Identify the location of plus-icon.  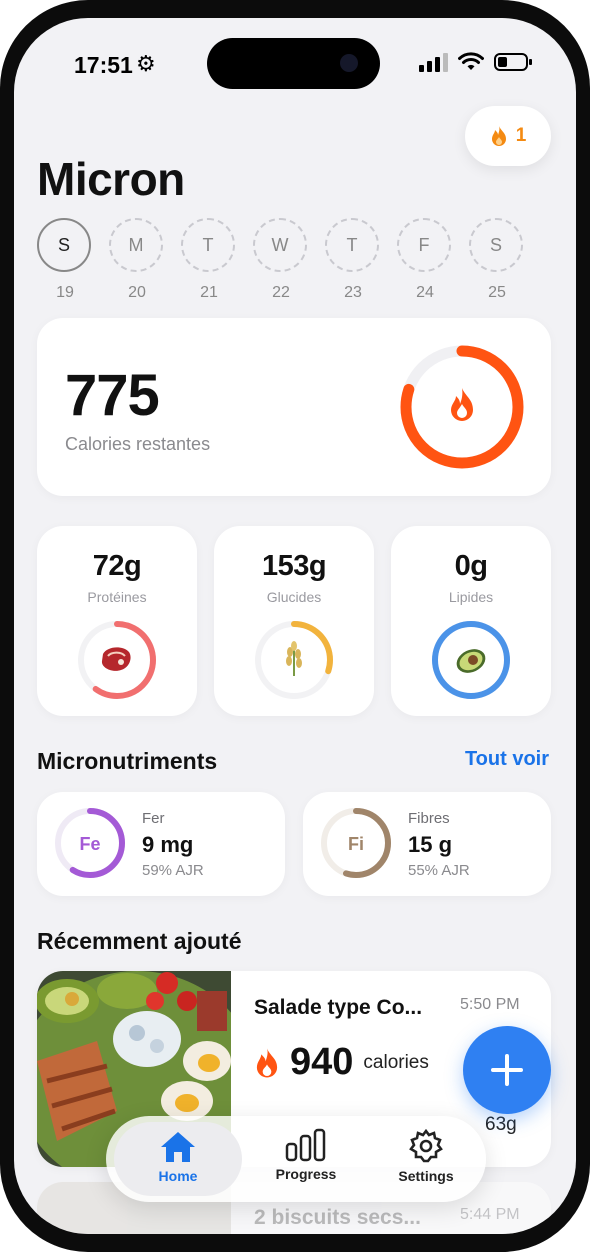
(507, 1070).